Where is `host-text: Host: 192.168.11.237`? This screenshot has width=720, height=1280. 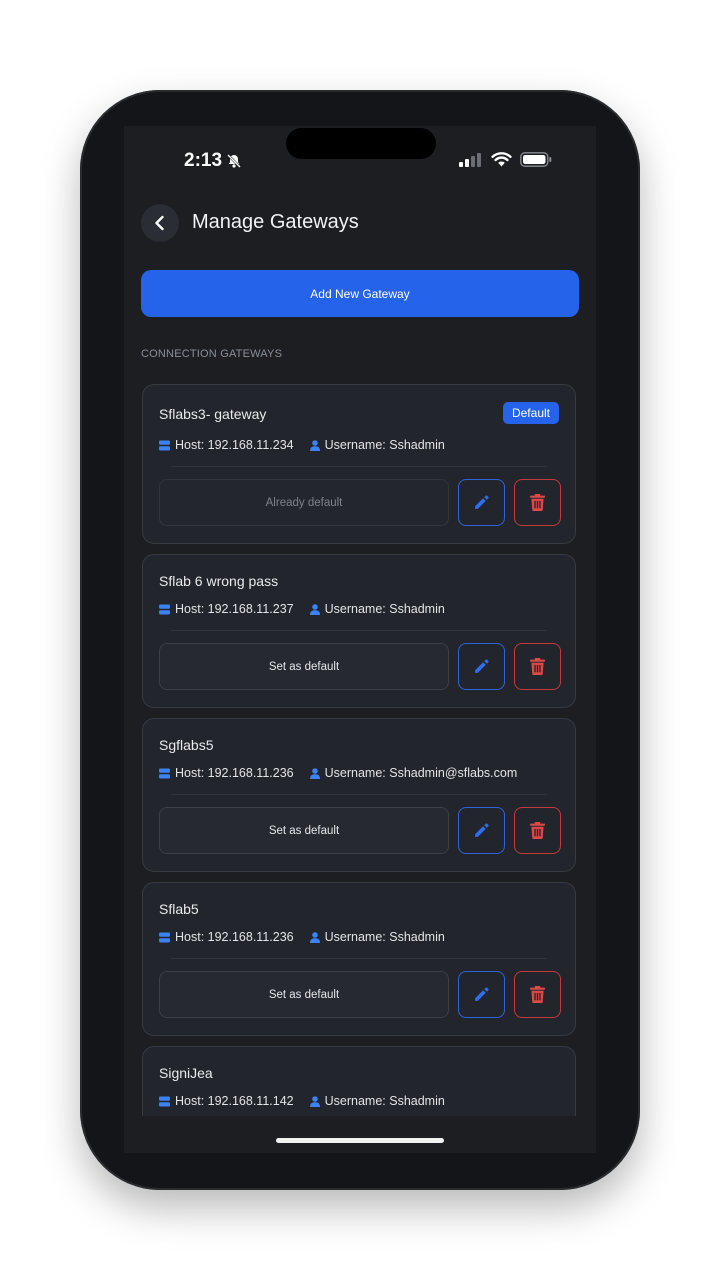
host-text: Host: 192.168.11.237 is located at coordinates (234, 609).